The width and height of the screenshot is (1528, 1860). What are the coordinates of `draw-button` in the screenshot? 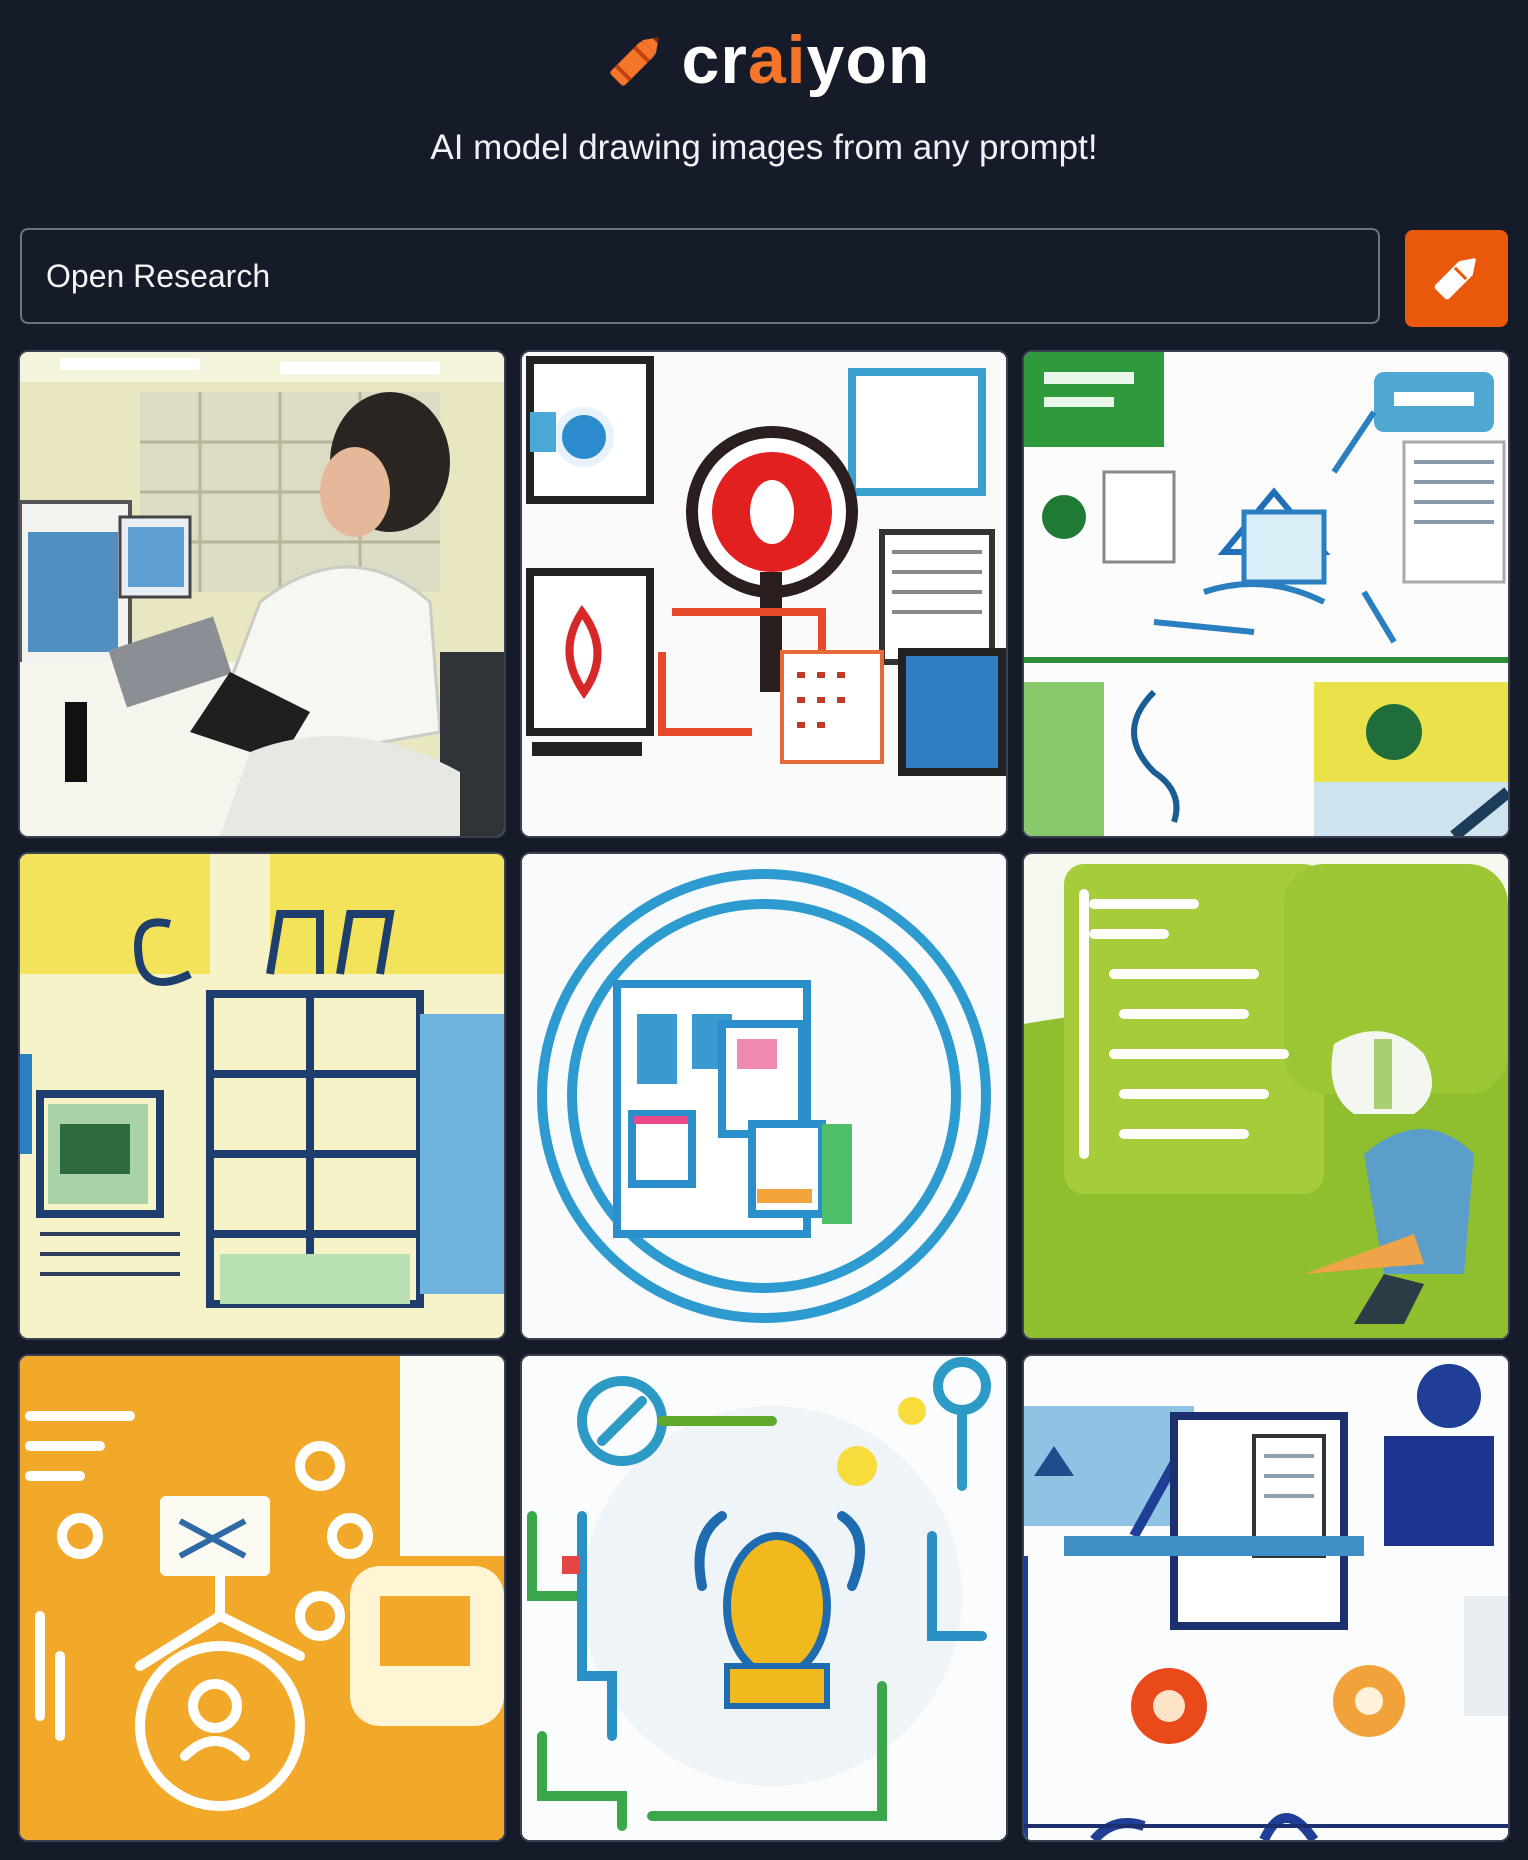 It's located at (1456, 278).